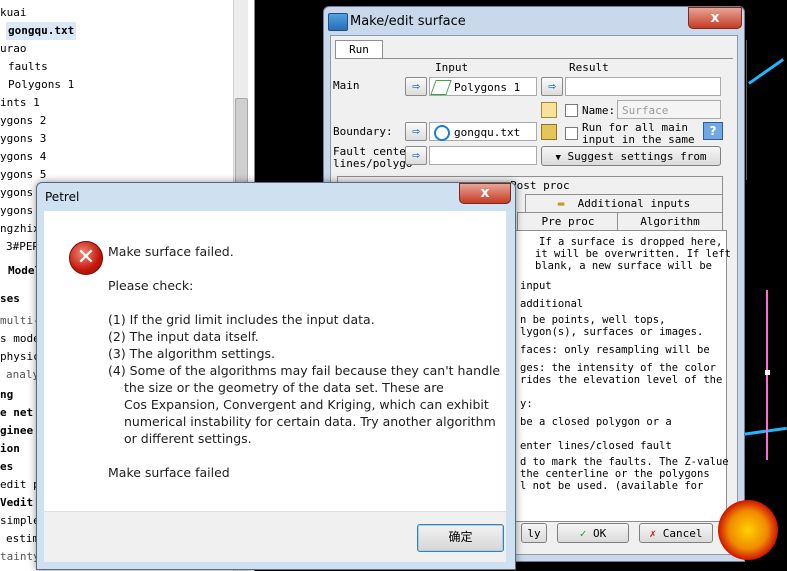 The height and width of the screenshot is (571, 787). Describe the element at coordinates (643, 86) in the screenshot. I see `result-field` at that location.